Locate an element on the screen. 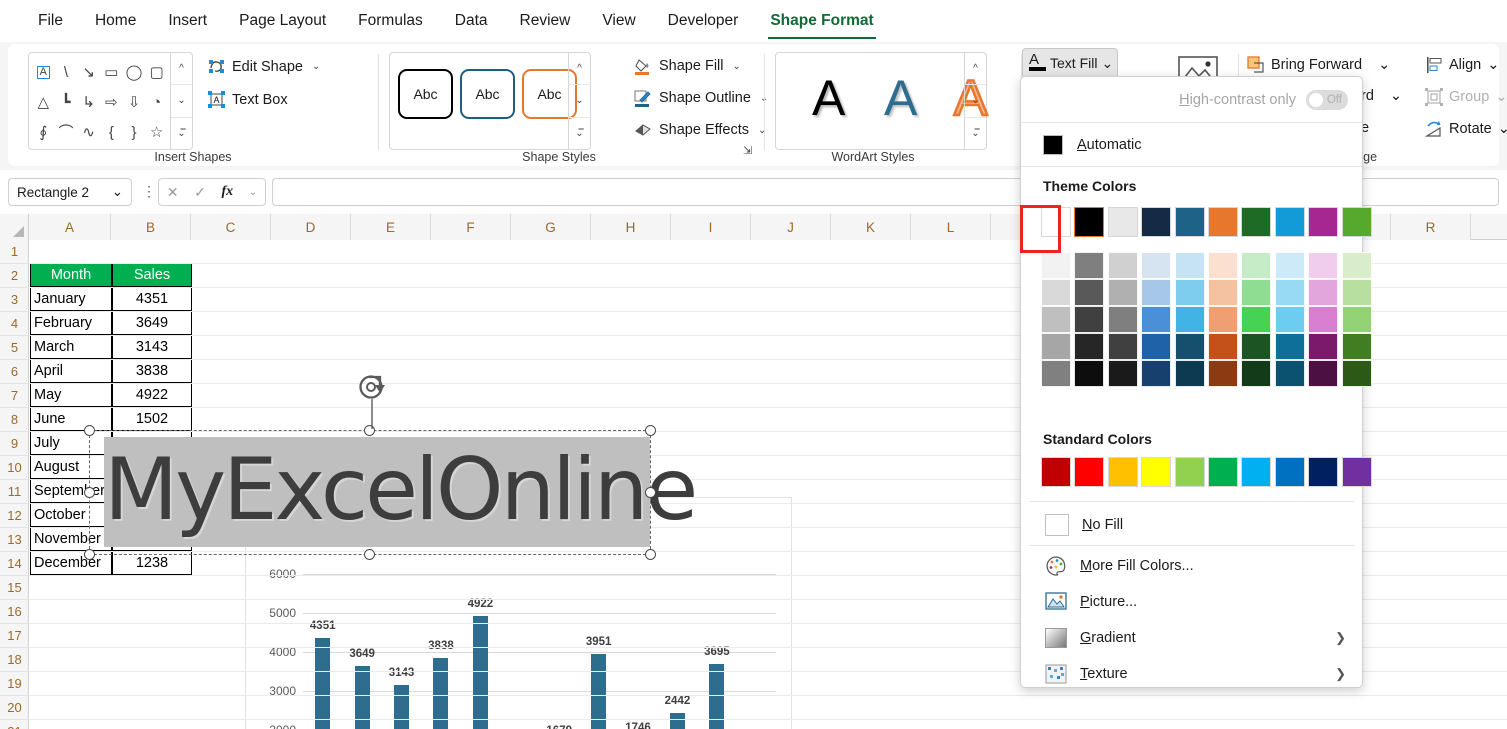 This screenshot has width=1507, height=729. pie-shape-icon: ◔ is located at coordinates (156, 102).